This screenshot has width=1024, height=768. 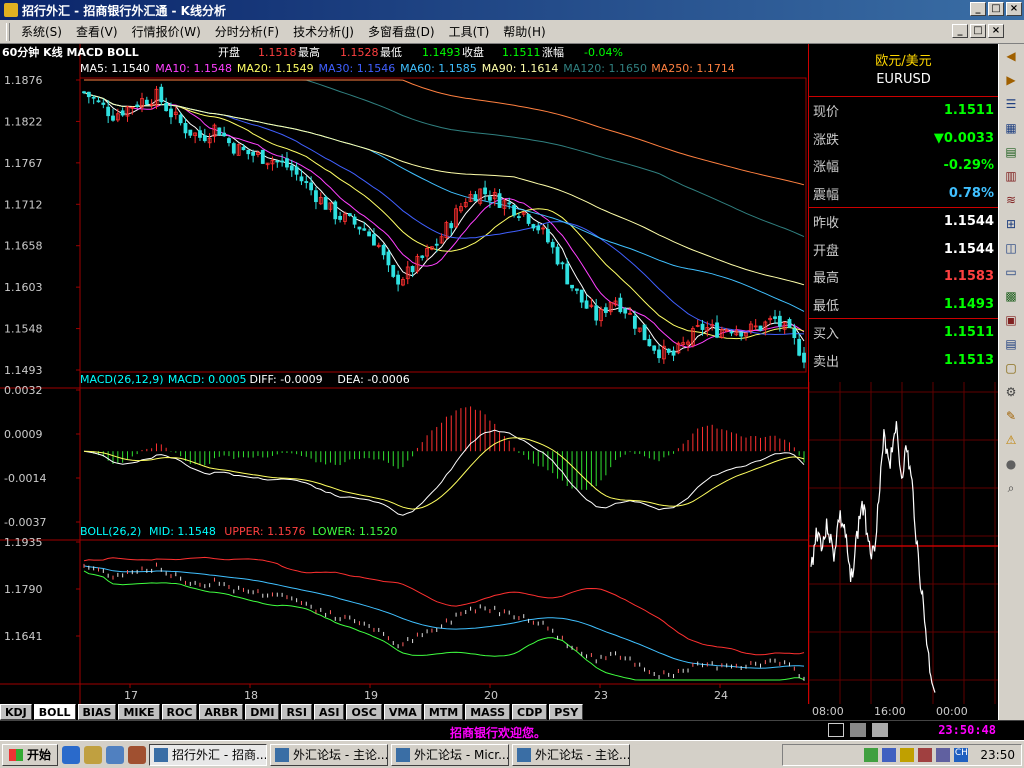 I want to click on minimize-button: _, so click(x=978, y=9).